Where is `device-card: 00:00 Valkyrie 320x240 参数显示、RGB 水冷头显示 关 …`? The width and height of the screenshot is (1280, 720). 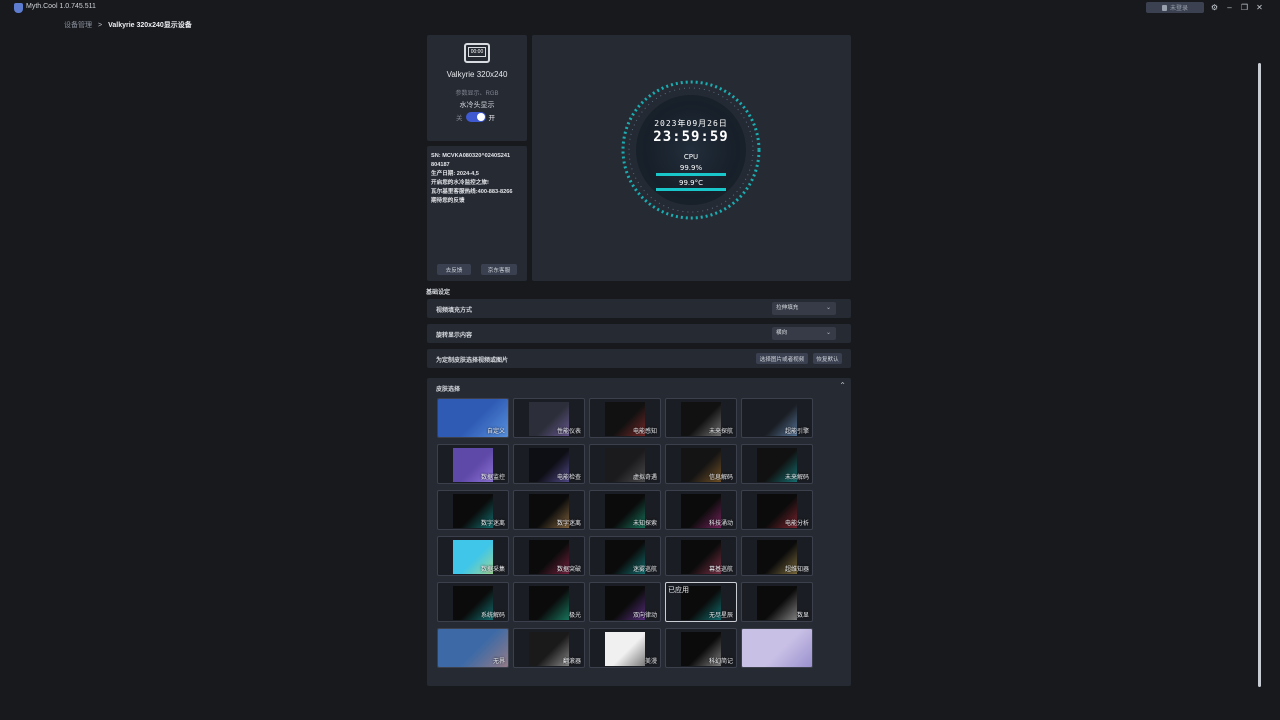
device-card: 00:00 Valkyrie 320x240 参数显示、RGB 水冷头显示 关 … is located at coordinates (477, 88).